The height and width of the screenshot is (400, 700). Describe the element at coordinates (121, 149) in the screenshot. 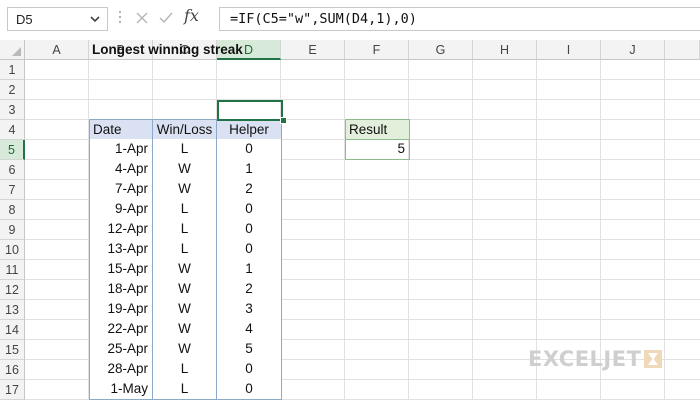

I see `table-cell: 1-Apr` at that location.